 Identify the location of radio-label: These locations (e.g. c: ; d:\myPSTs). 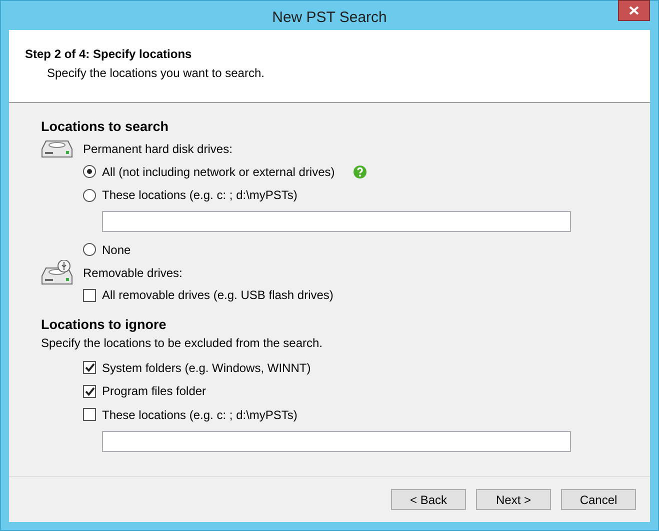
(200, 195).